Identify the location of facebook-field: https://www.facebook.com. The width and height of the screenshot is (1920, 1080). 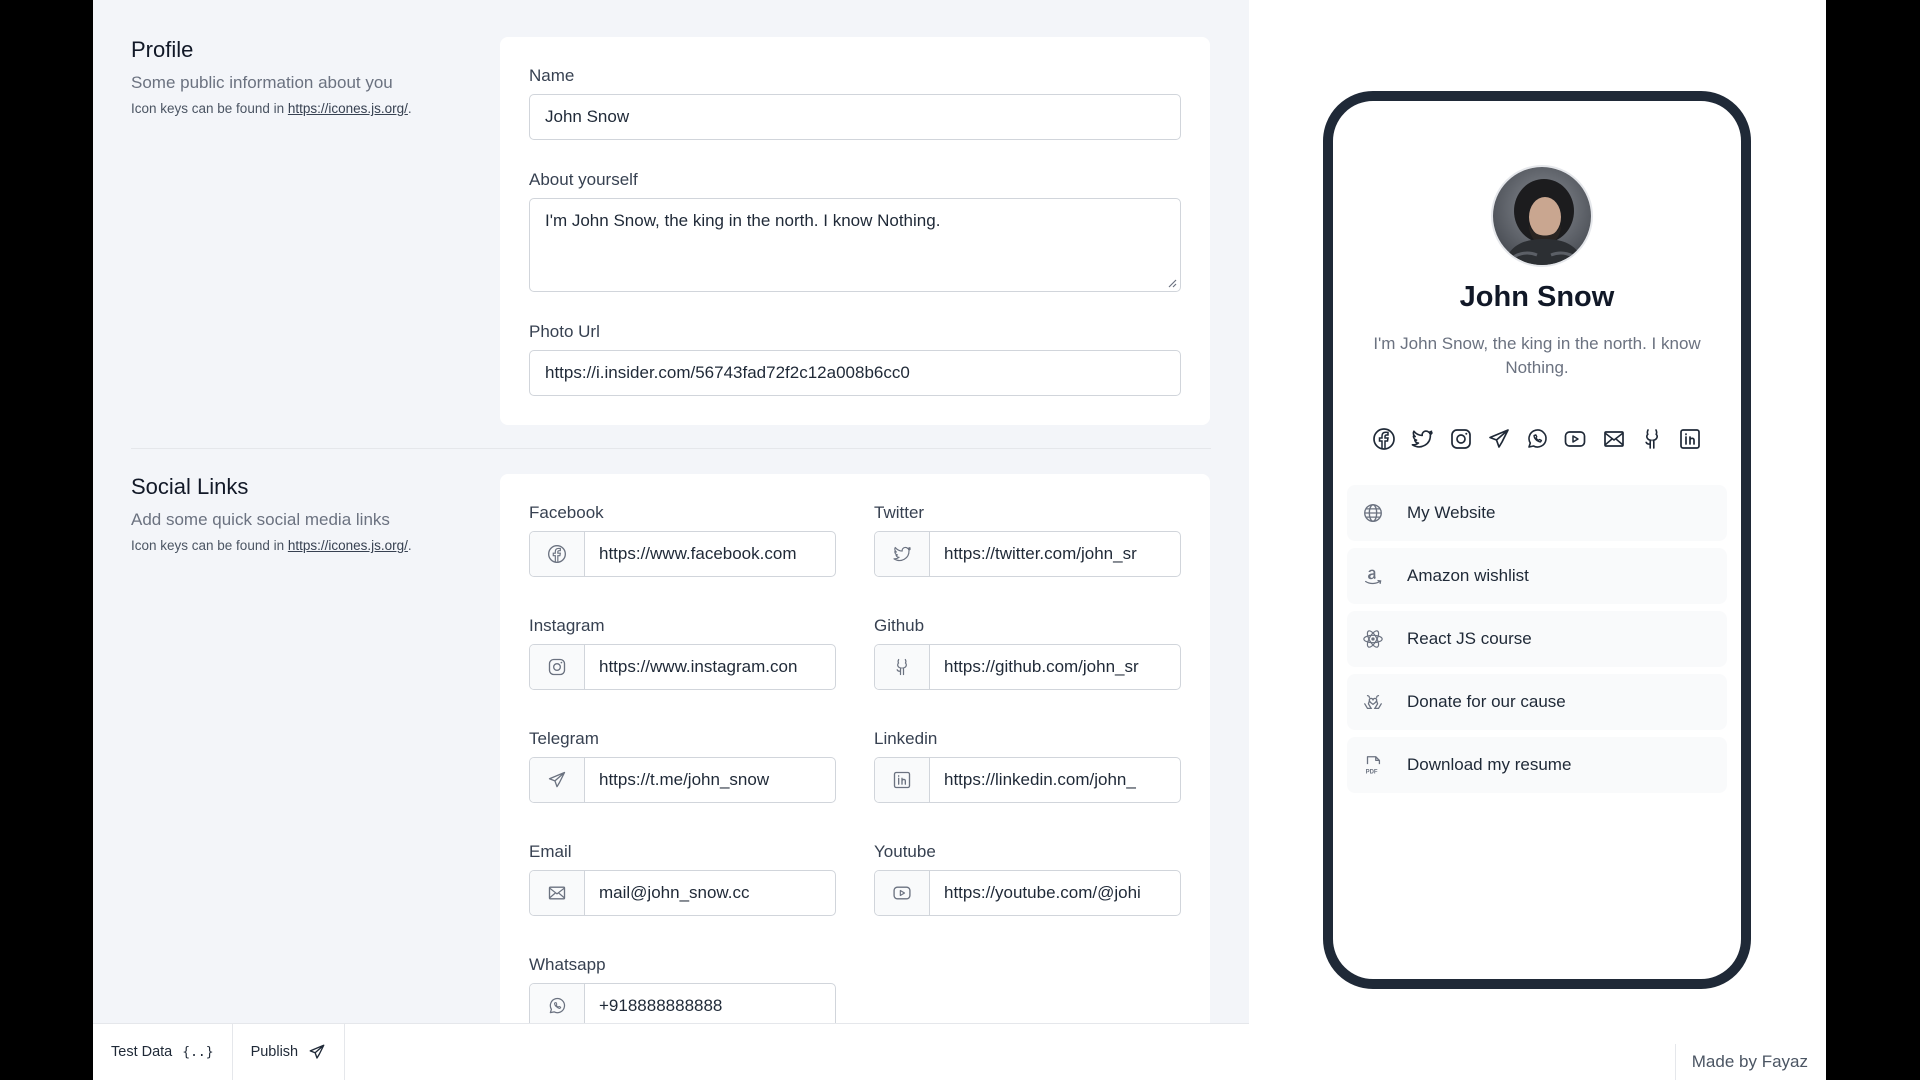
(682, 554).